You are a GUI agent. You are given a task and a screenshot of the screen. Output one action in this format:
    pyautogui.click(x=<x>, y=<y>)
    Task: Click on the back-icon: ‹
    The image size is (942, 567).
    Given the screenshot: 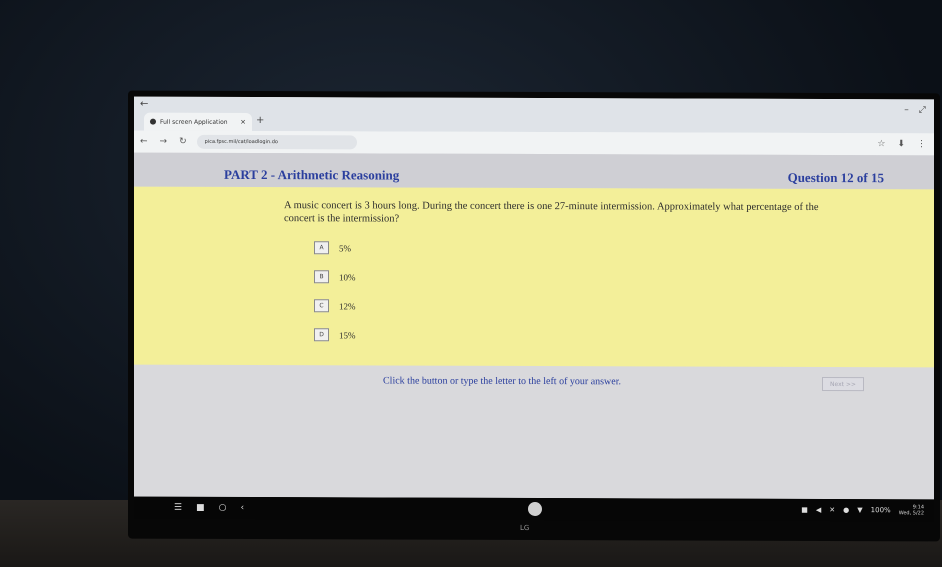 What is the action you would take?
    pyautogui.click(x=242, y=508)
    